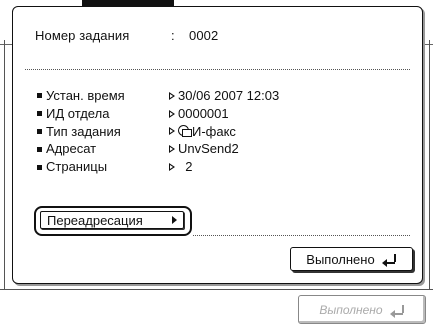 Image resolution: width=433 pixels, height=330 pixels. Describe the element at coordinates (214, 131) in the screenshot. I see `detail-value: И-факс` at that location.